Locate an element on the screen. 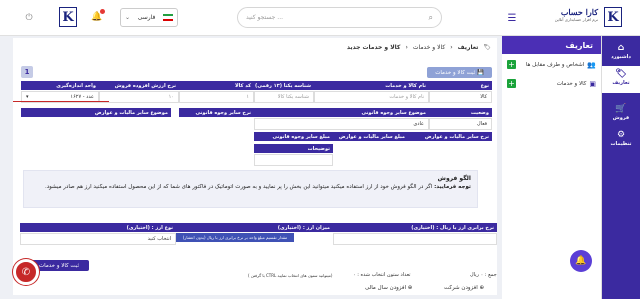 The image size is (640, 299). breadcrumb-current: کالا و خدمات جدید is located at coordinates (373, 47).